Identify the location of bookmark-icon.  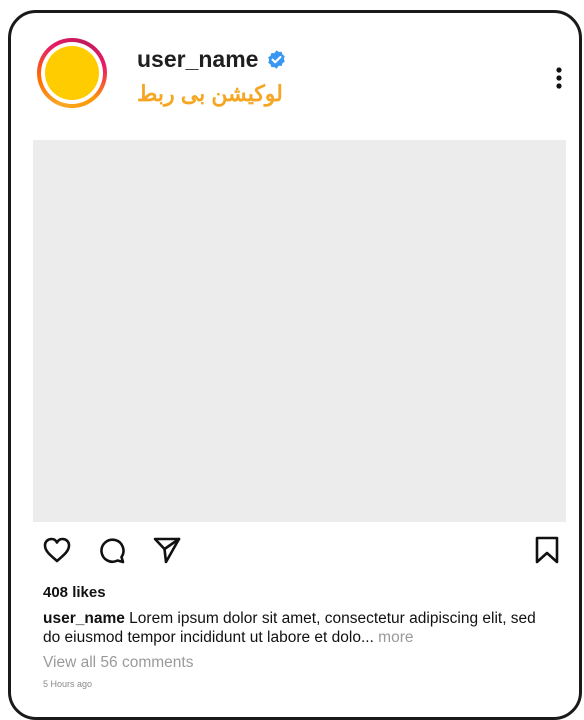
(547, 550).